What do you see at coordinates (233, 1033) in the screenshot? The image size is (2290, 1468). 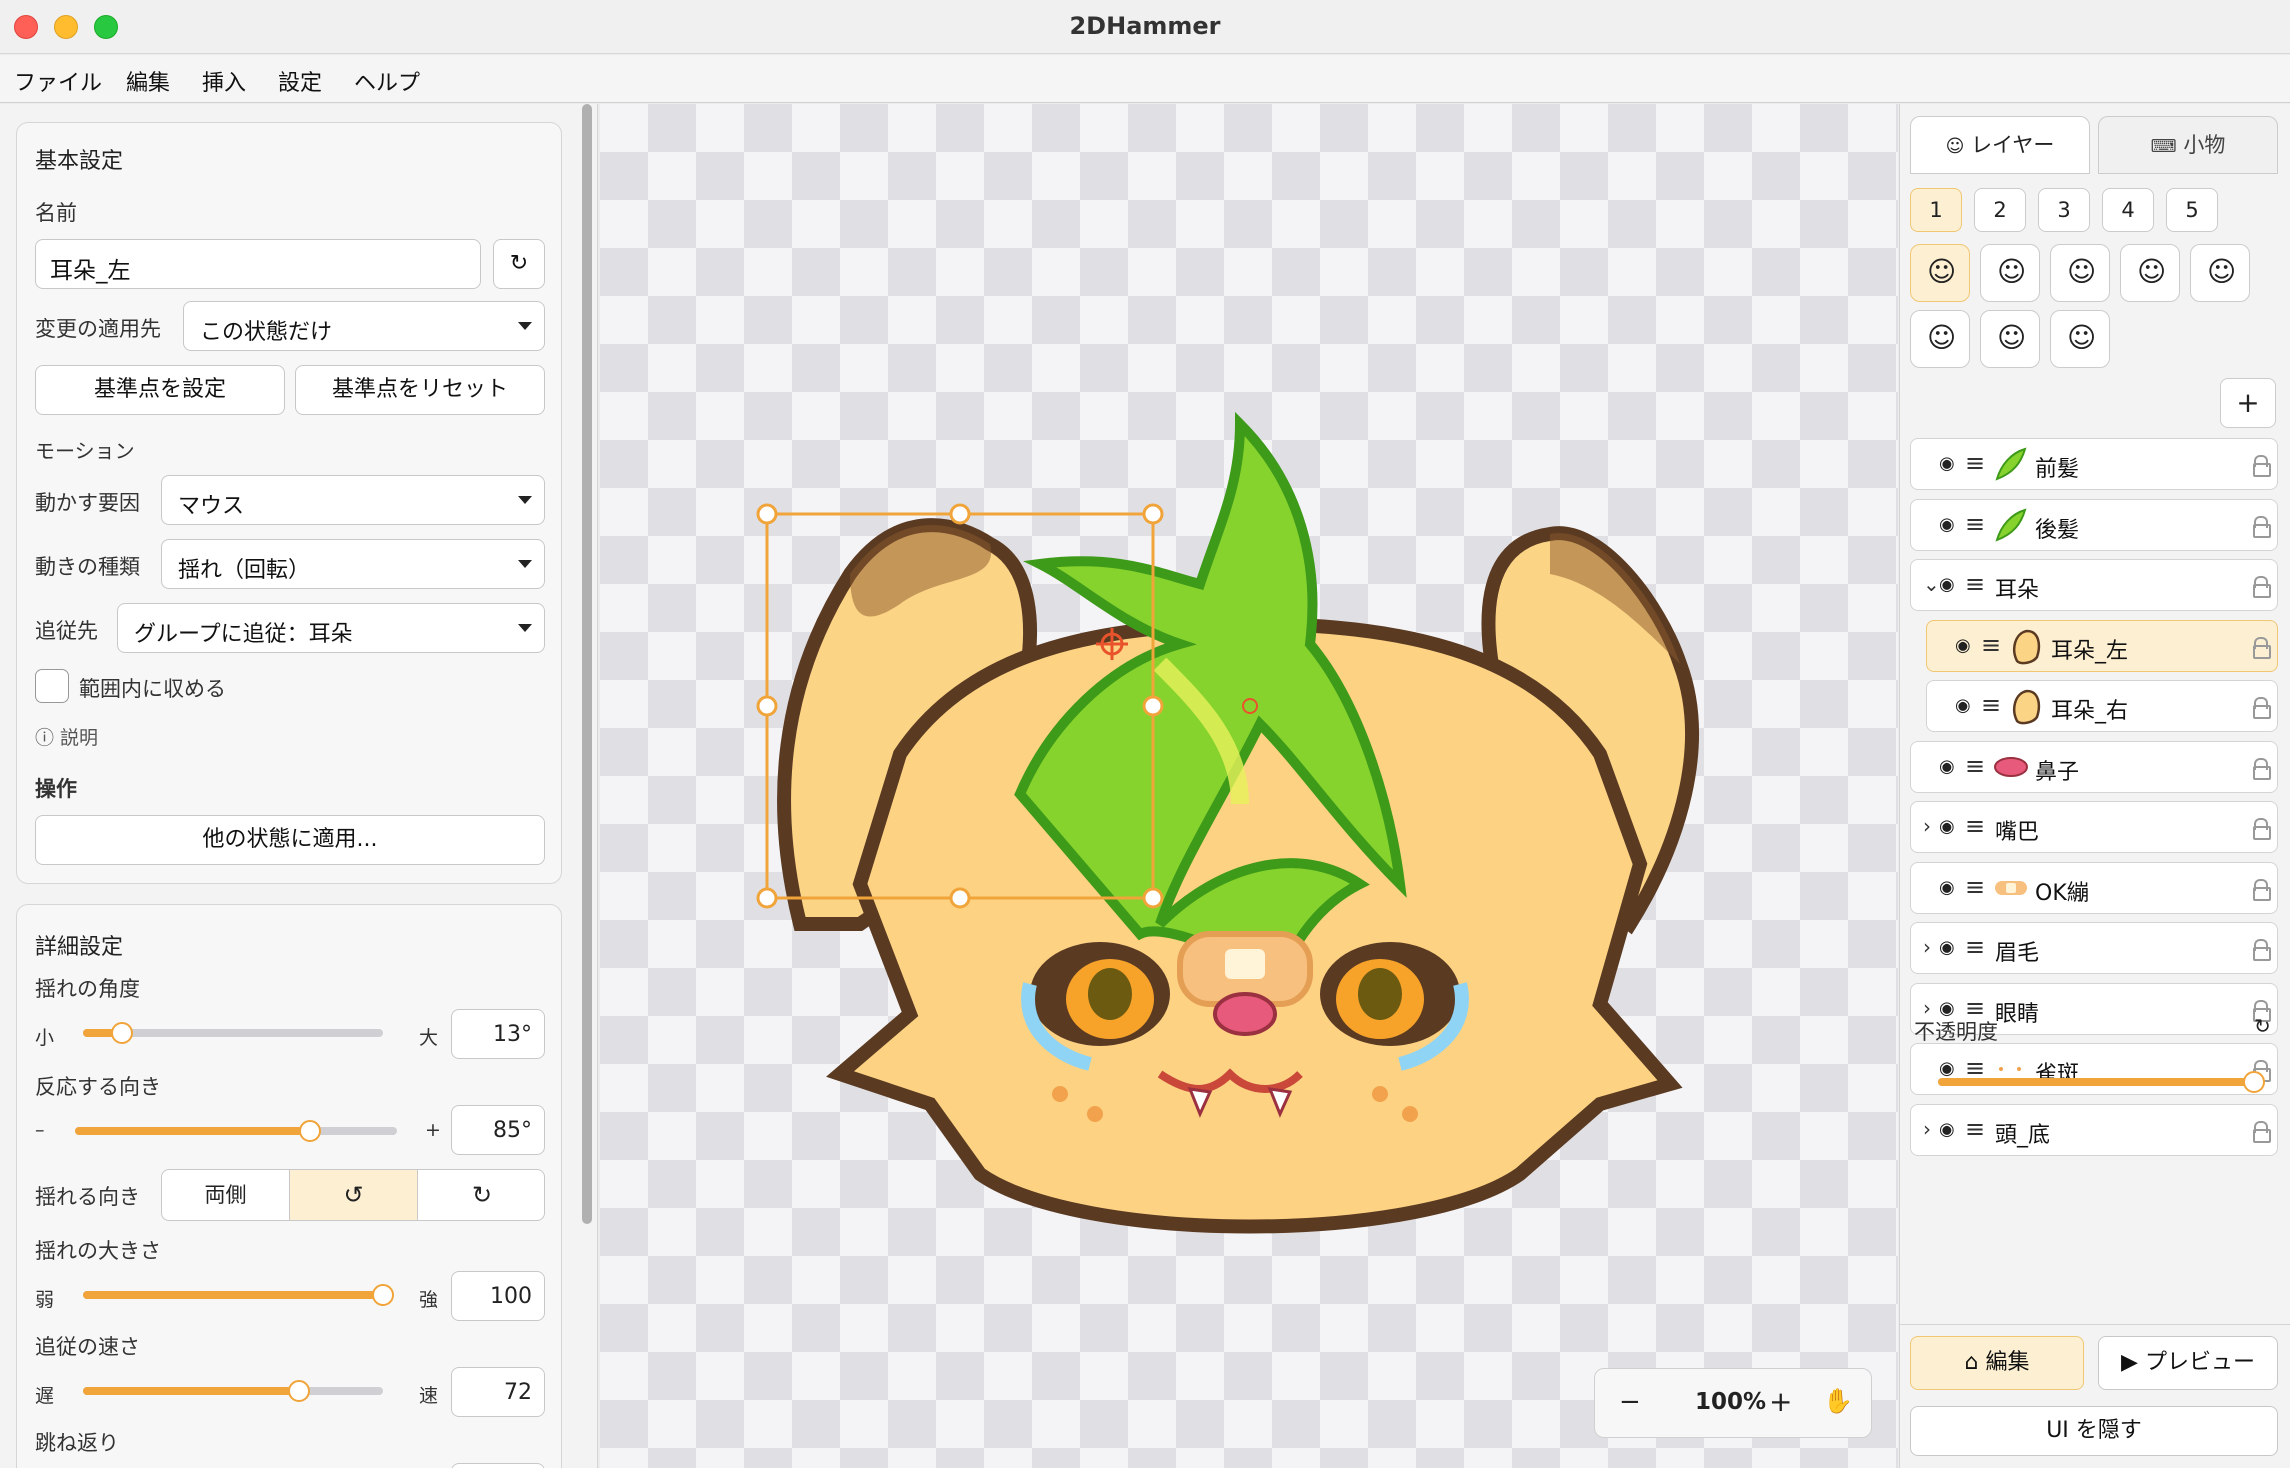 I see `angle-slider` at bounding box center [233, 1033].